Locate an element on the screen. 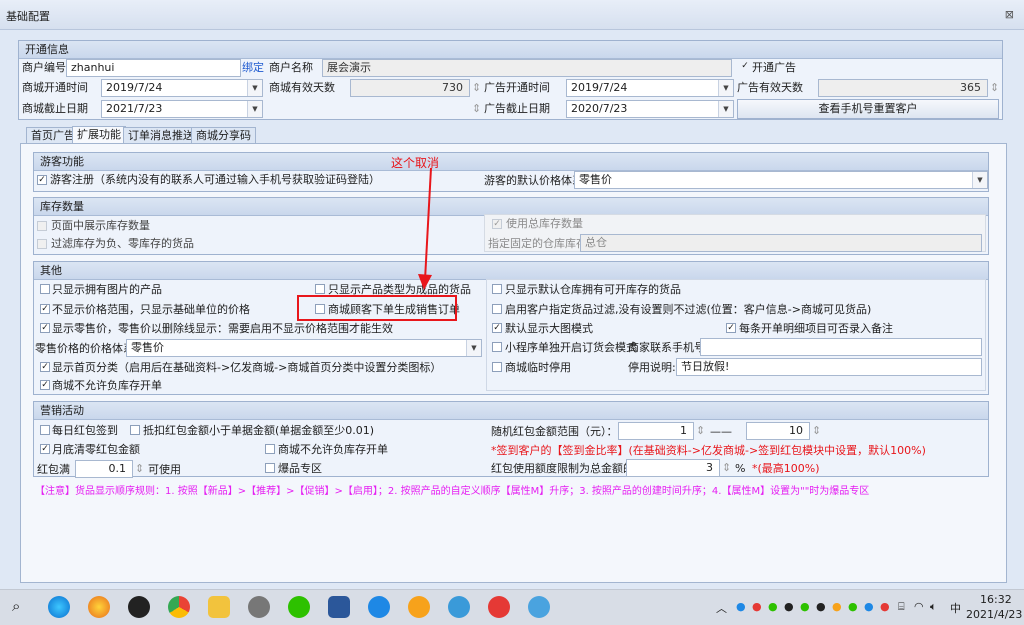  mall-pause-checkbox is located at coordinates (497, 367).